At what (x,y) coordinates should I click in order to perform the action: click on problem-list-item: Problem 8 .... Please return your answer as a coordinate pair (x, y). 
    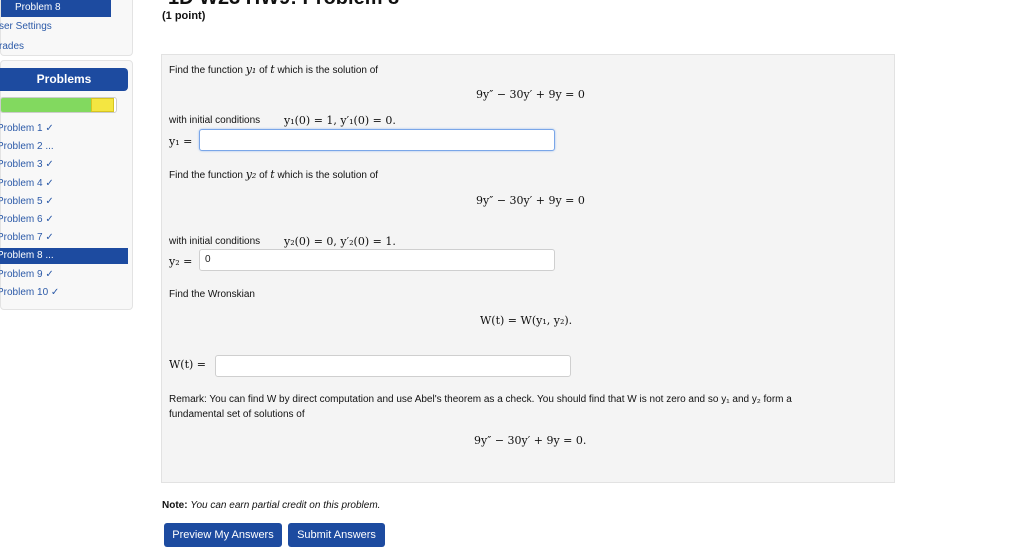
    Looking at the image, I should click on (64, 256).